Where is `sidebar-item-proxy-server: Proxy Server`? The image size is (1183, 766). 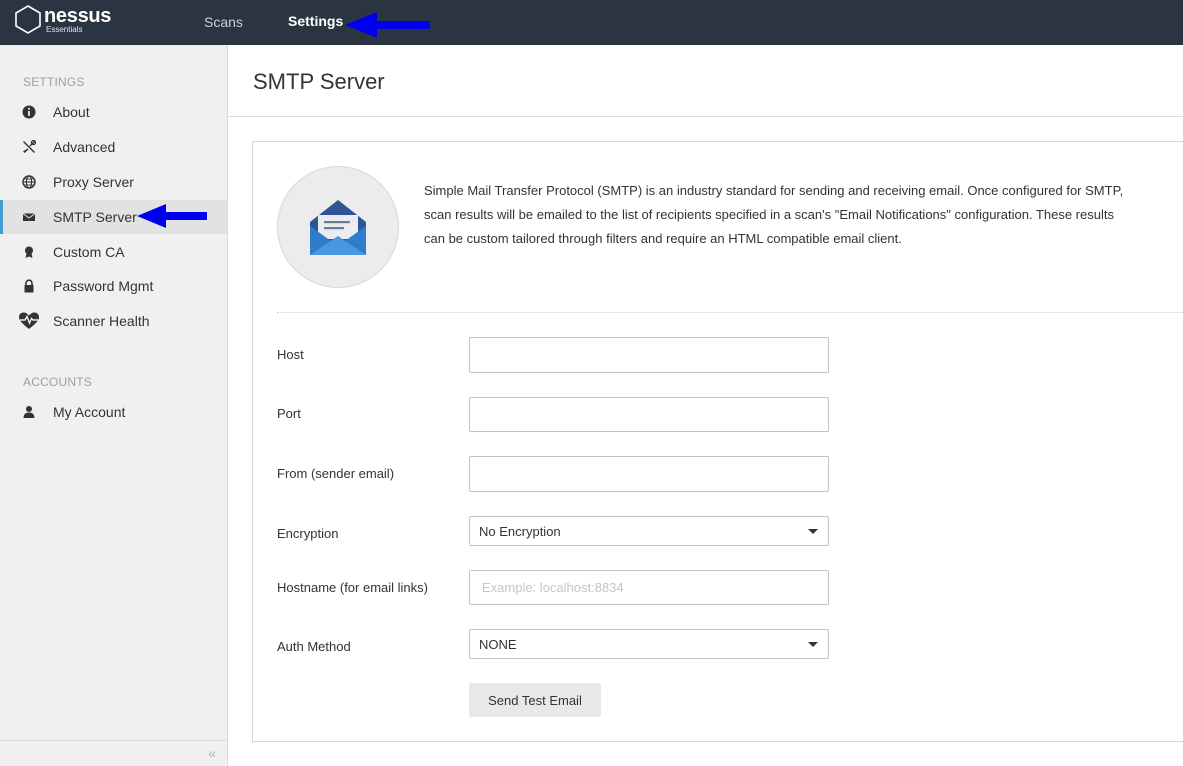 sidebar-item-proxy-server: Proxy Server is located at coordinates (113, 182).